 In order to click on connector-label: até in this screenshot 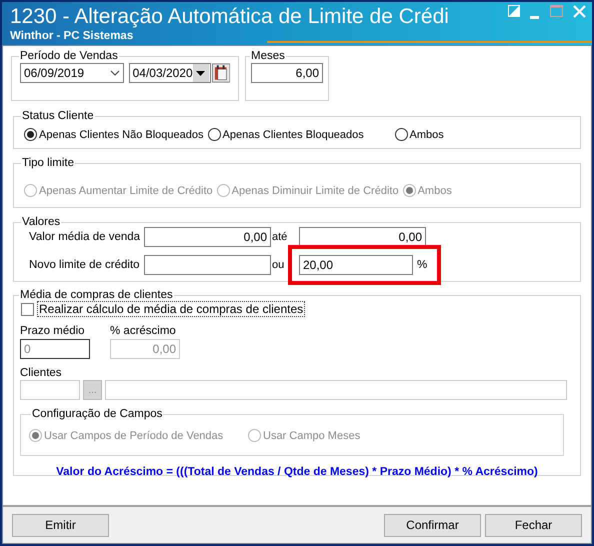, I will do `click(279, 237)`.